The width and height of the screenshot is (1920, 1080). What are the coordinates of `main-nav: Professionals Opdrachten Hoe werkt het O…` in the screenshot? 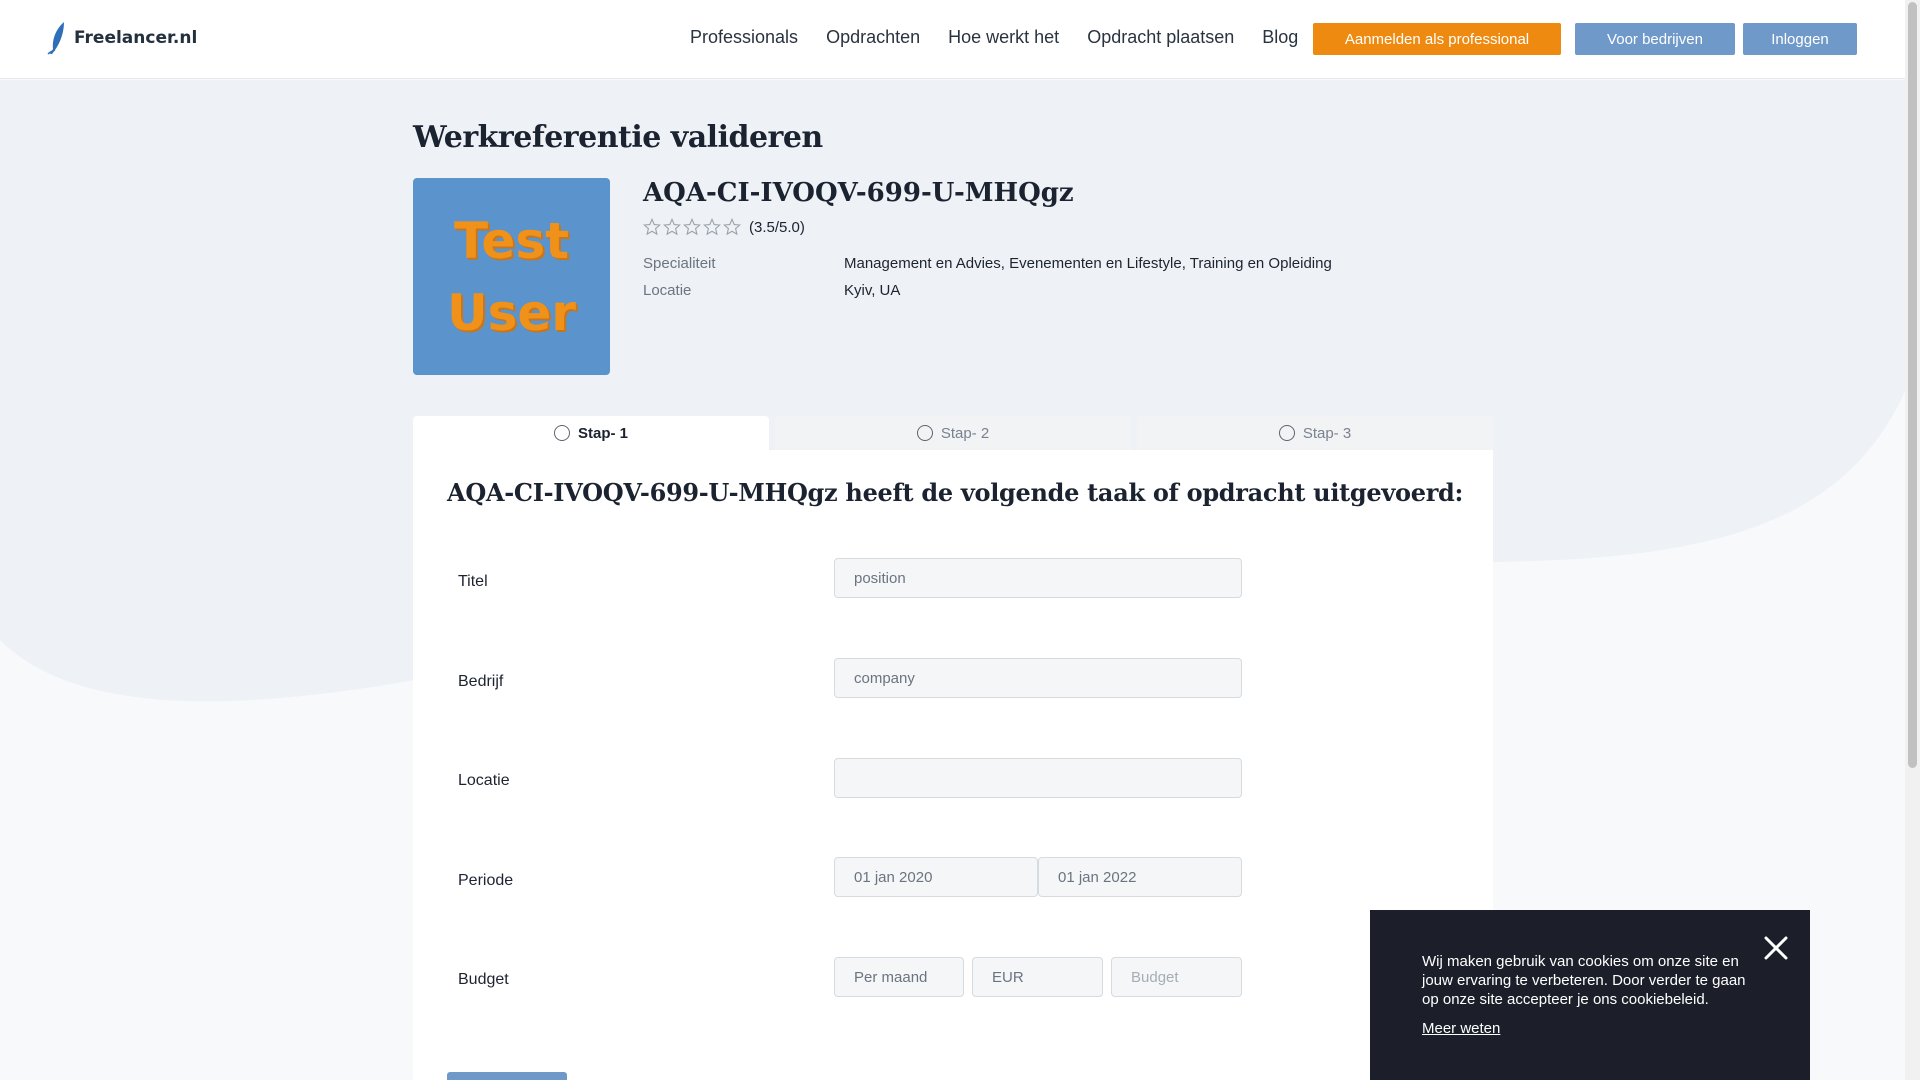 It's located at (1008, 37).